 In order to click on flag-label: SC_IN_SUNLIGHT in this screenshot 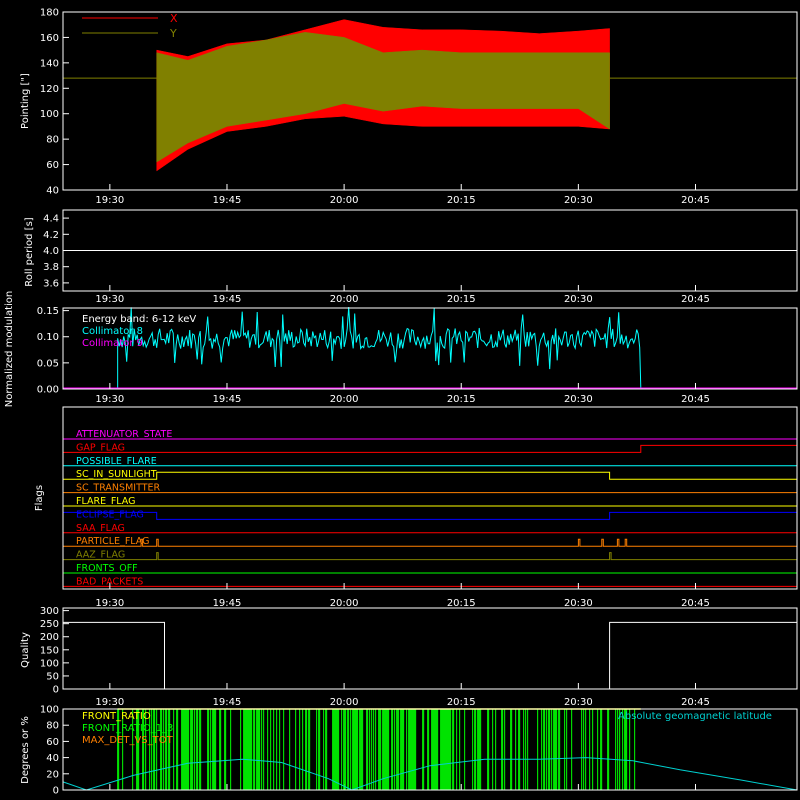, I will do `click(116, 474)`.